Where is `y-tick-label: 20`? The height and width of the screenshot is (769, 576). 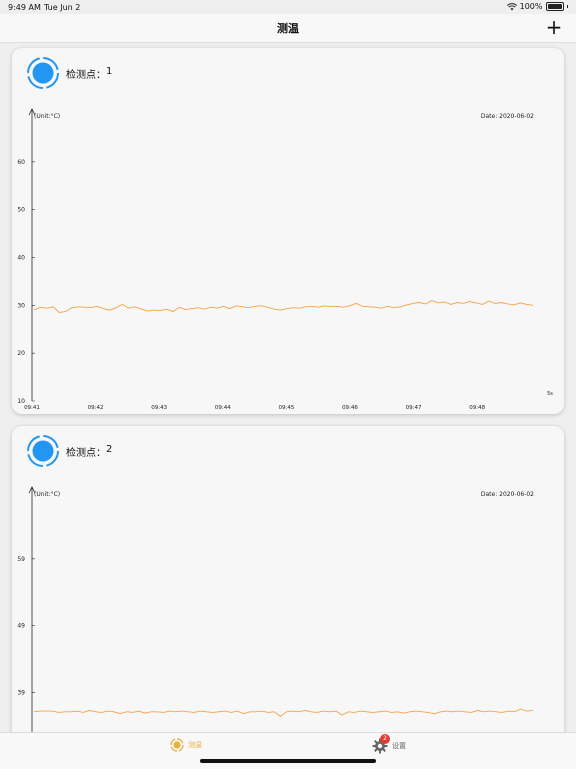
y-tick-label: 20 is located at coordinates (21, 353).